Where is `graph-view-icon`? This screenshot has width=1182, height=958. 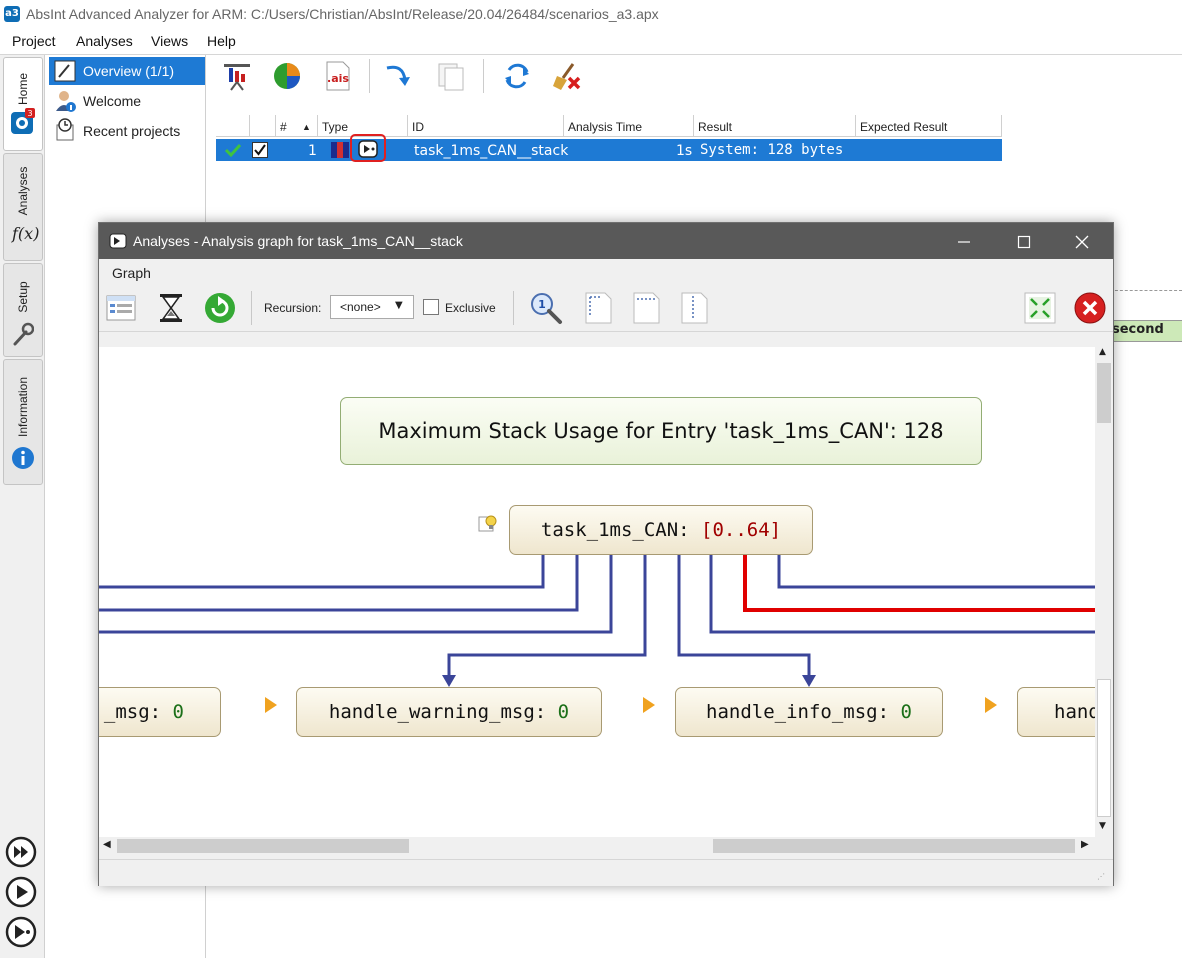
graph-view-icon is located at coordinates (368, 149).